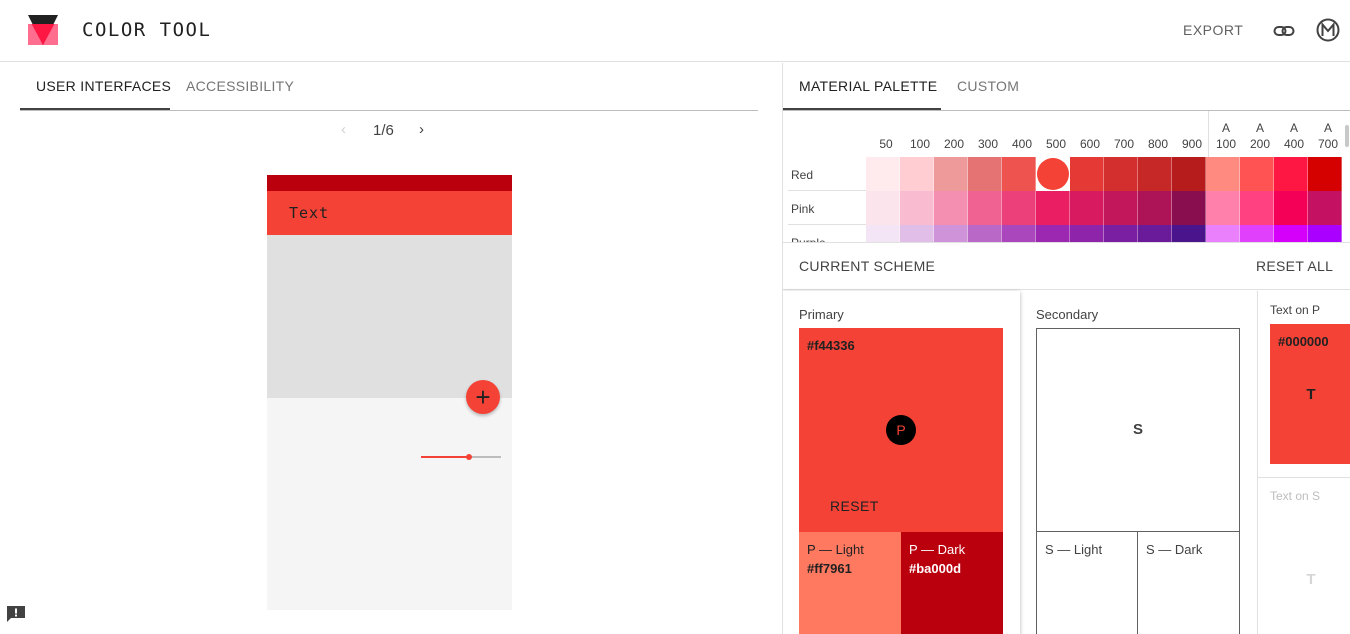 This screenshot has height=634, width=1350. What do you see at coordinates (389, 183) in the screenshot?
I see `preview-status-bar` at bounding box center [389, 183].